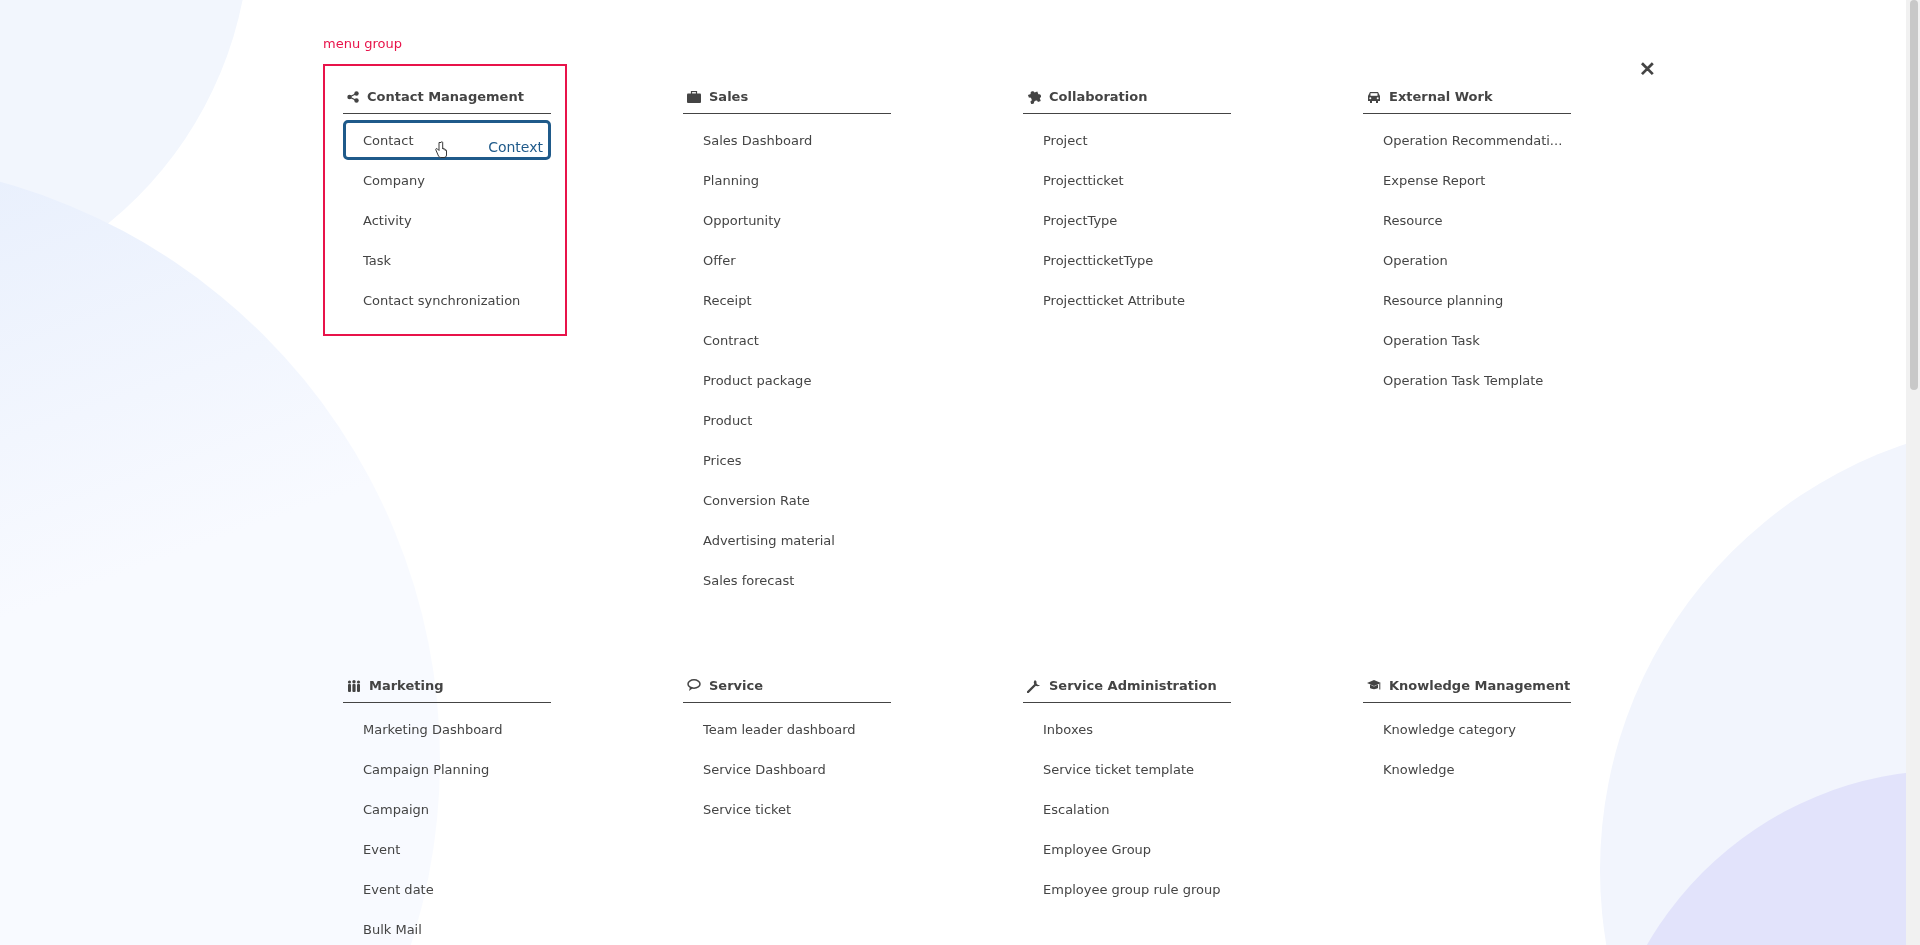  What do you see at coordinates (1467, 260) in the screenshot?
I see `menu-item: Operation` at bounding box center [1467, 260].